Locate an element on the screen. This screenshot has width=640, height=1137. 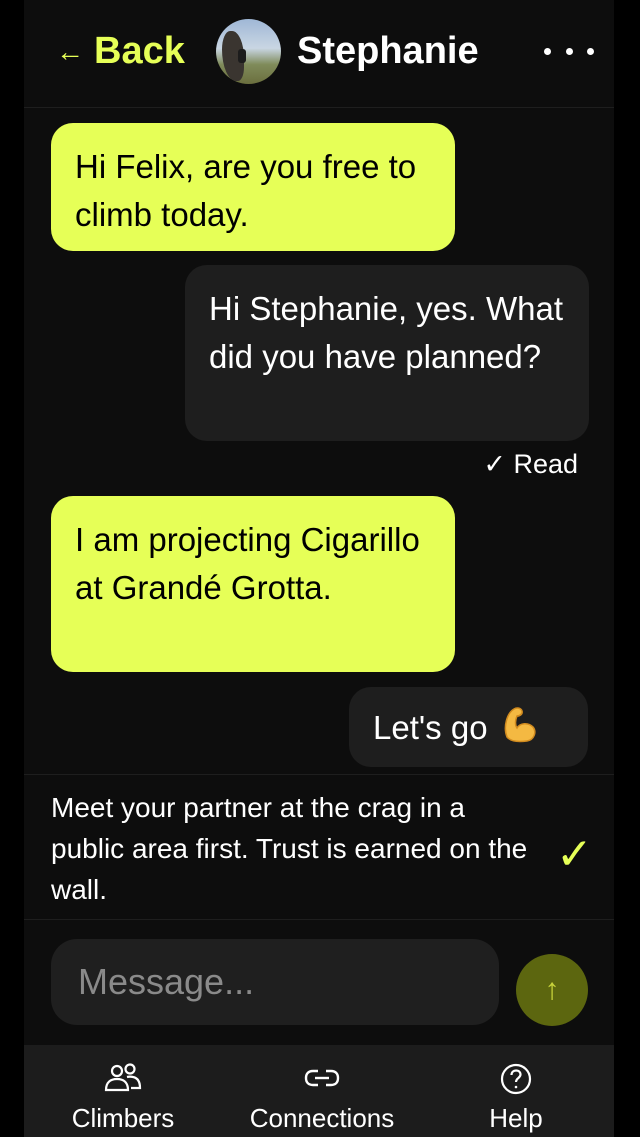
nav-label: Climbers is located at coordinates (123, 1118).